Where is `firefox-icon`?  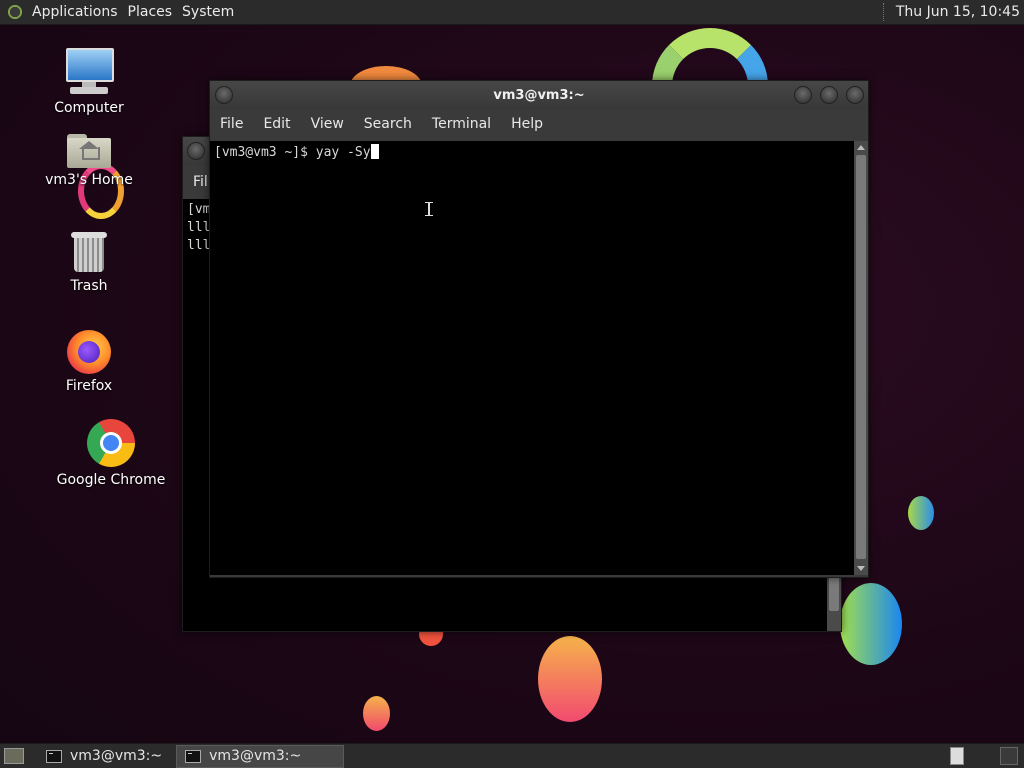 firefox-icon is located at coordinates (89, 350).